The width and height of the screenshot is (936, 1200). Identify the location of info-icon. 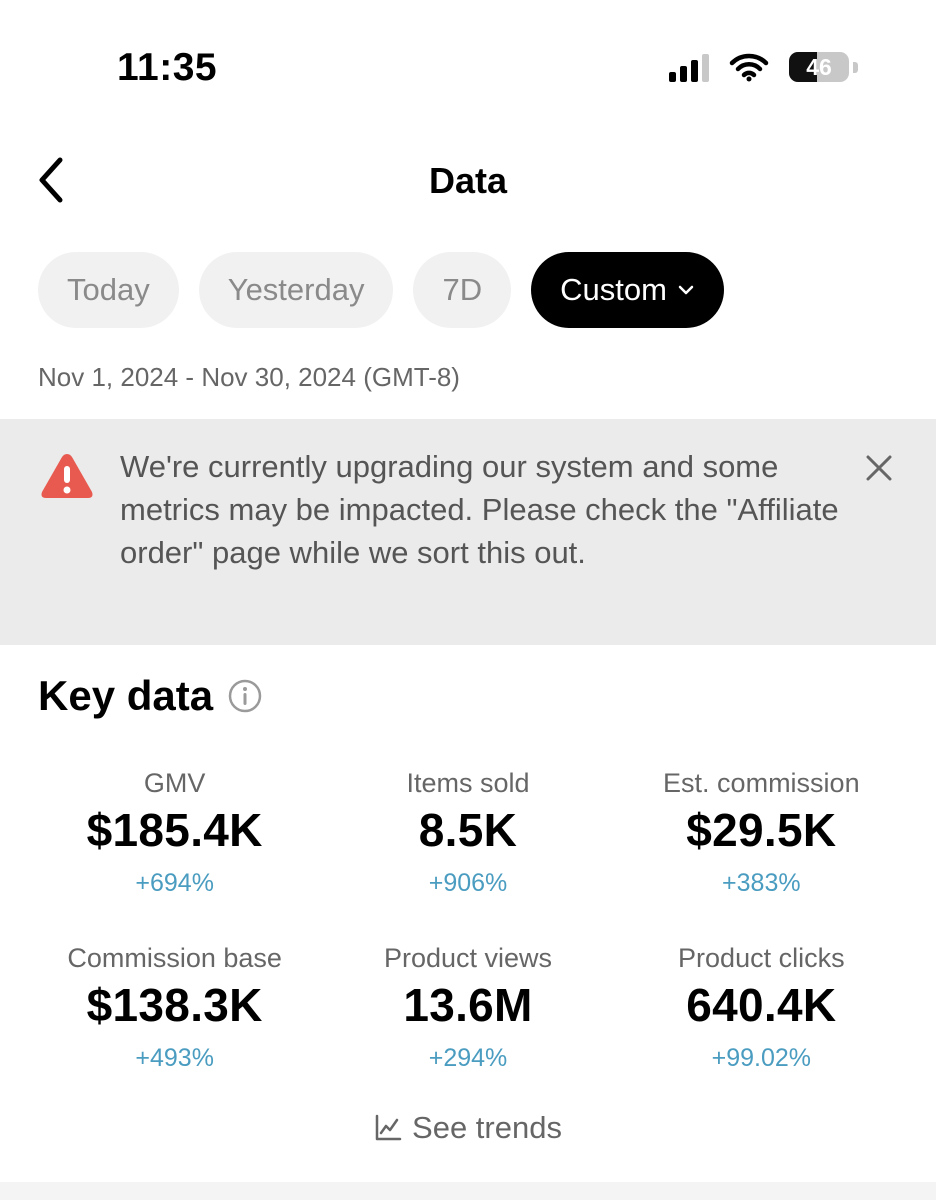
(245, 696).